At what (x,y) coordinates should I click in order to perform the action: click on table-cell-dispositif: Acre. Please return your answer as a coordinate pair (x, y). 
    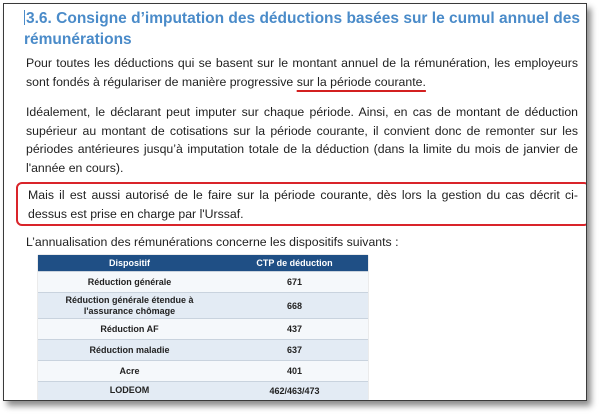
    Looking at the image, I should click on (129, 371).